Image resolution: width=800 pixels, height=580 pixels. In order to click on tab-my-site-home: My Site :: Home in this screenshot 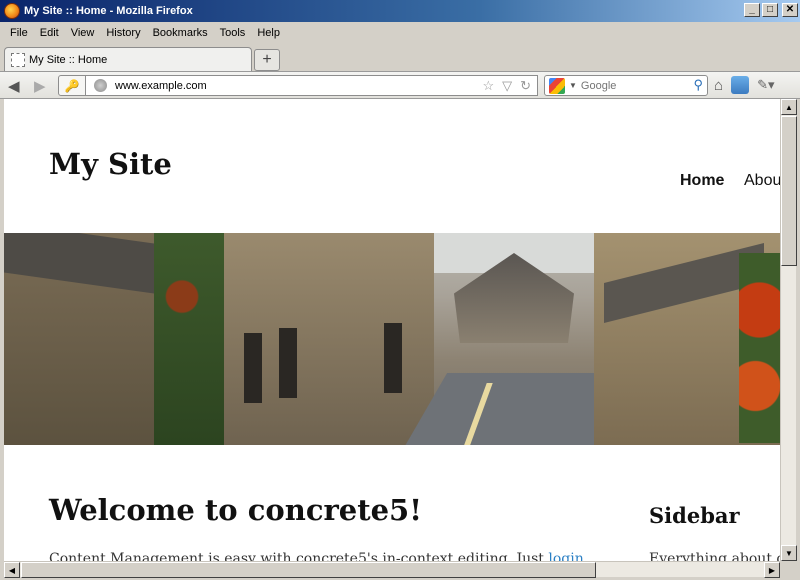, I will do `click(128, 59)`.